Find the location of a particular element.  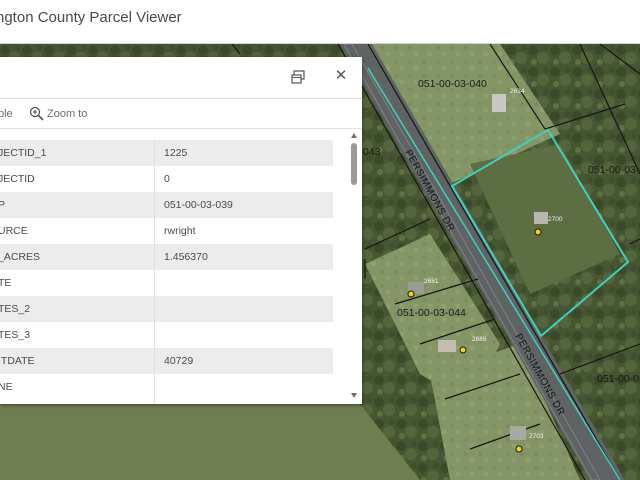

table-row: URCE rwright is located at coordinates (166, 231).